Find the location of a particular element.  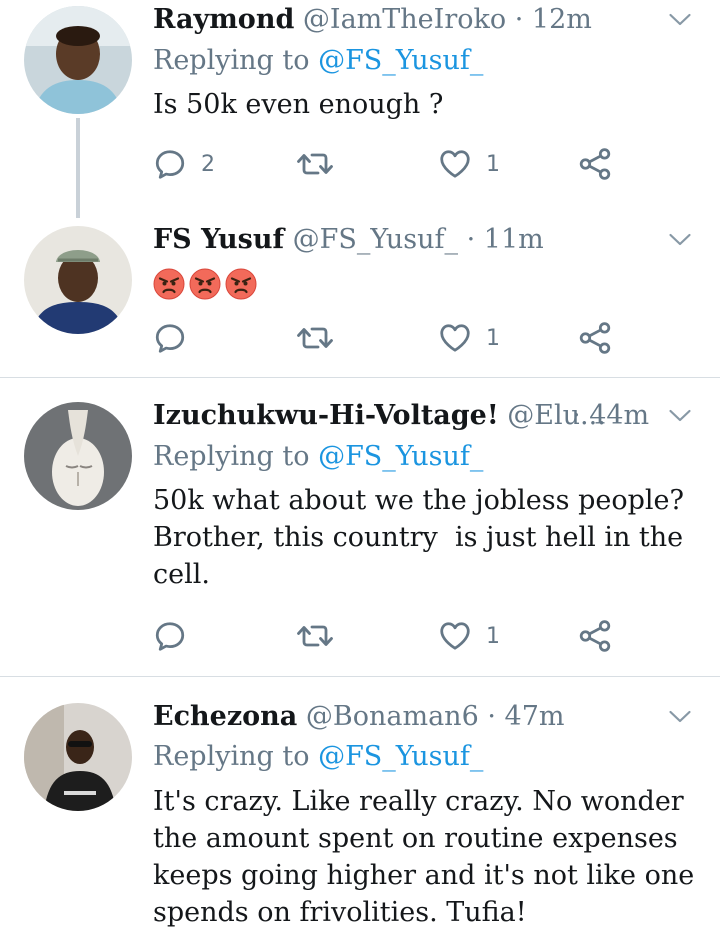

user-handle: @FS_Yusuf_ is located at coordinates (375, 239).